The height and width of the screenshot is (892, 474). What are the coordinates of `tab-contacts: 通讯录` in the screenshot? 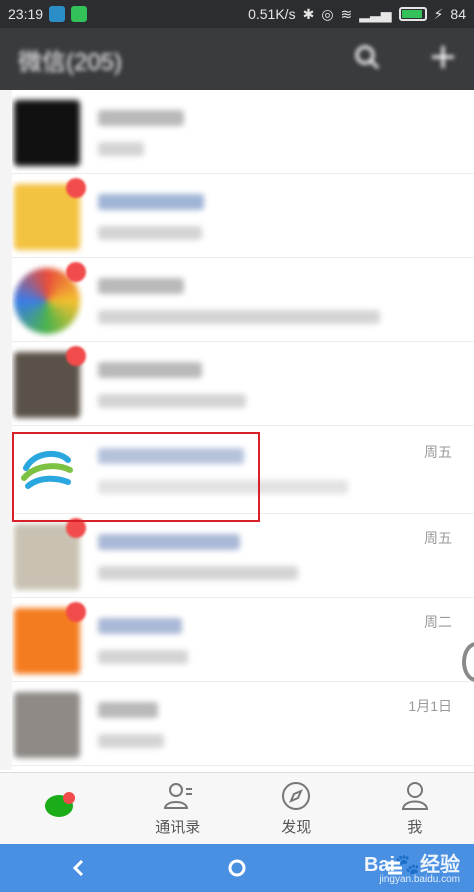 It's located at (178, 808).